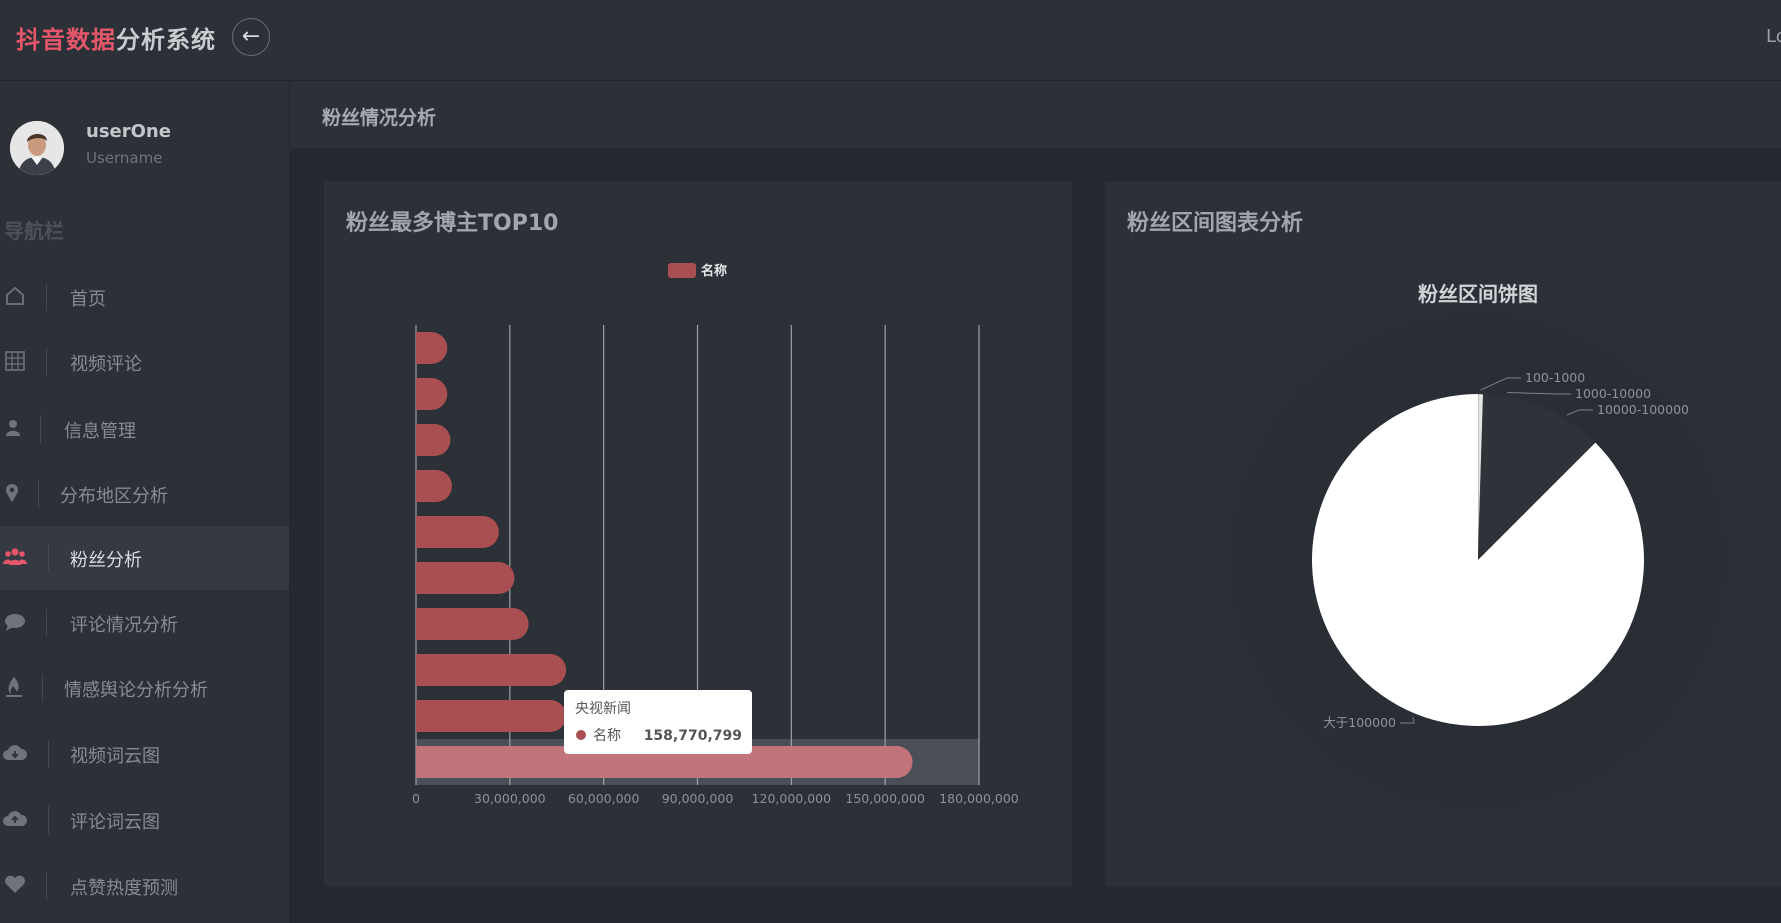 The image size is (1781, 923). What do you see at coordinates (1613, 393) in the screenshot?
I see `pie-label: 1000-10000` at bounding box center [1613, 393].